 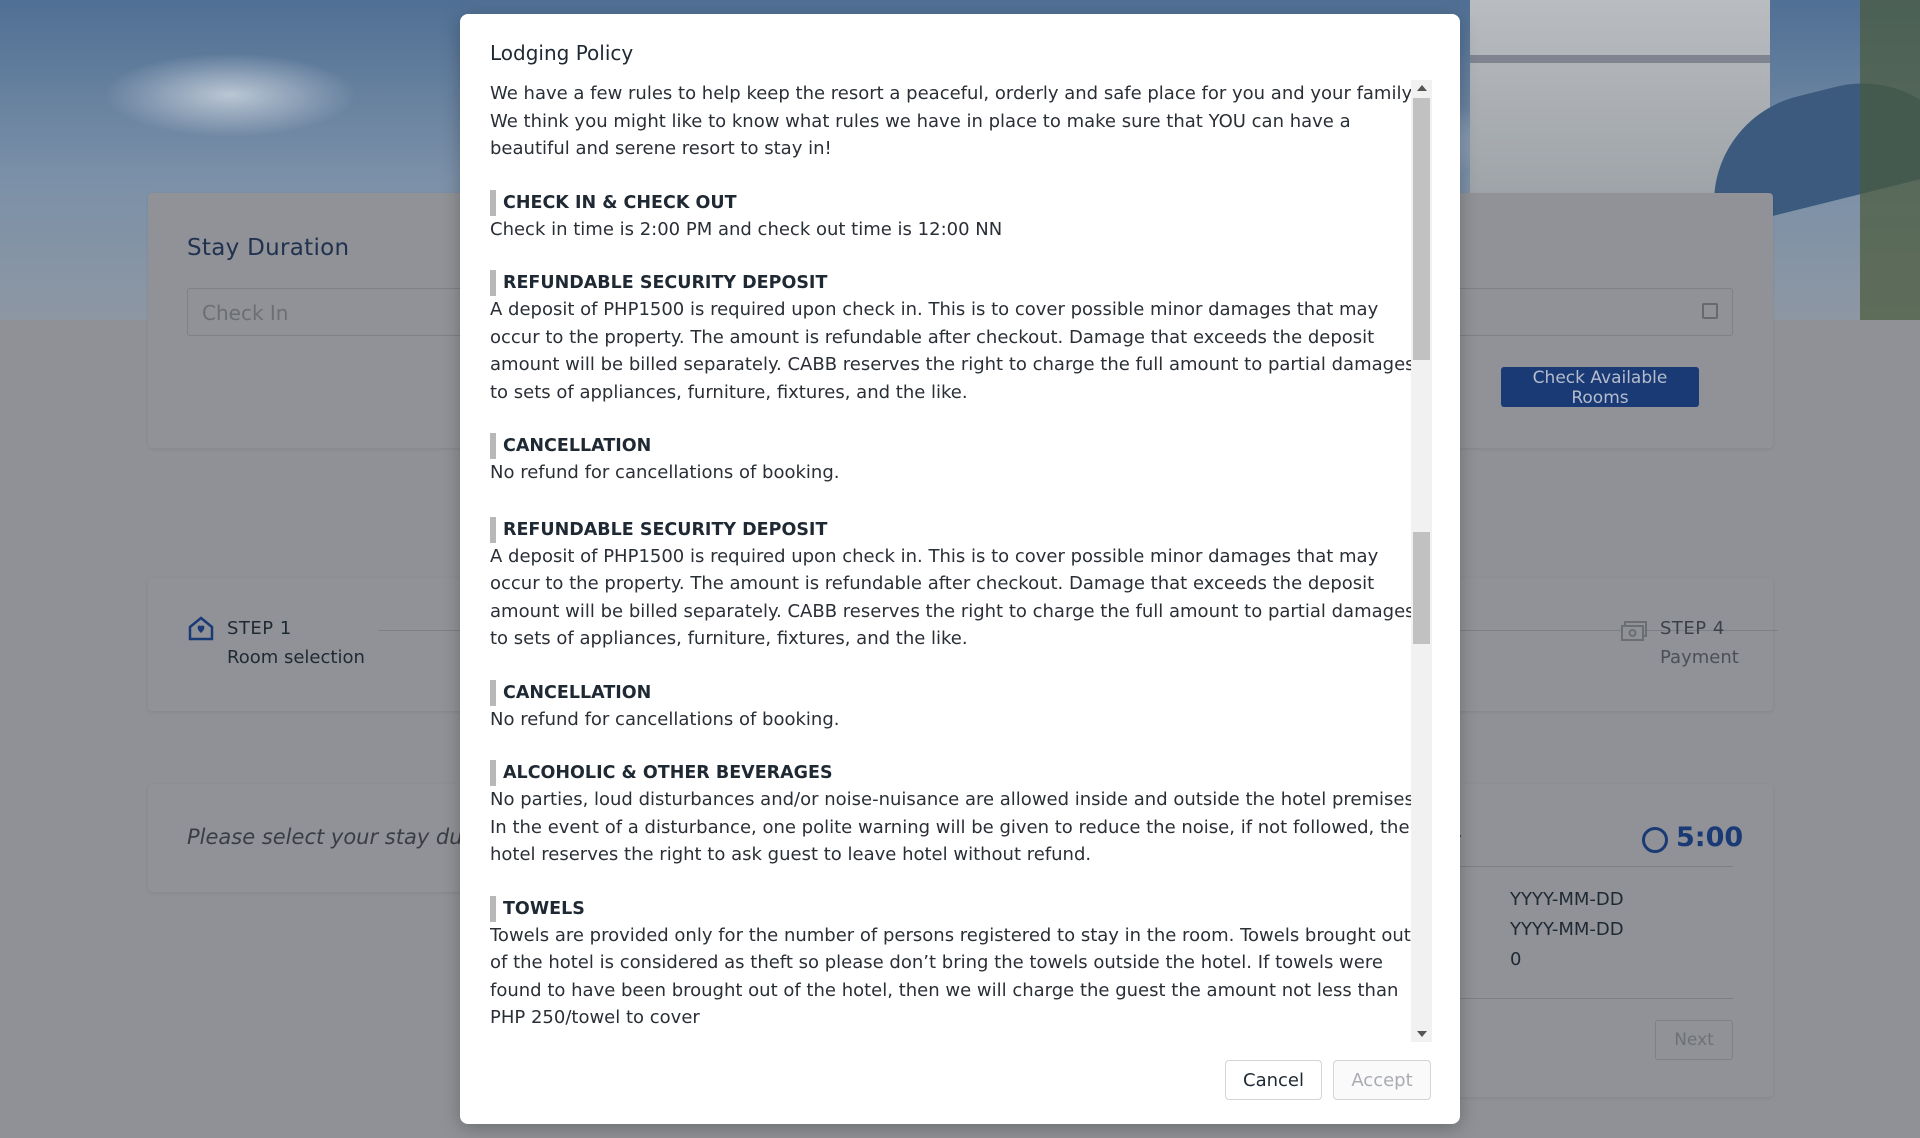 What do you see at coordinates (1421, 229) in the screenshot?
I see `scrollbar-thumb` at bounding box center [1421, 229].